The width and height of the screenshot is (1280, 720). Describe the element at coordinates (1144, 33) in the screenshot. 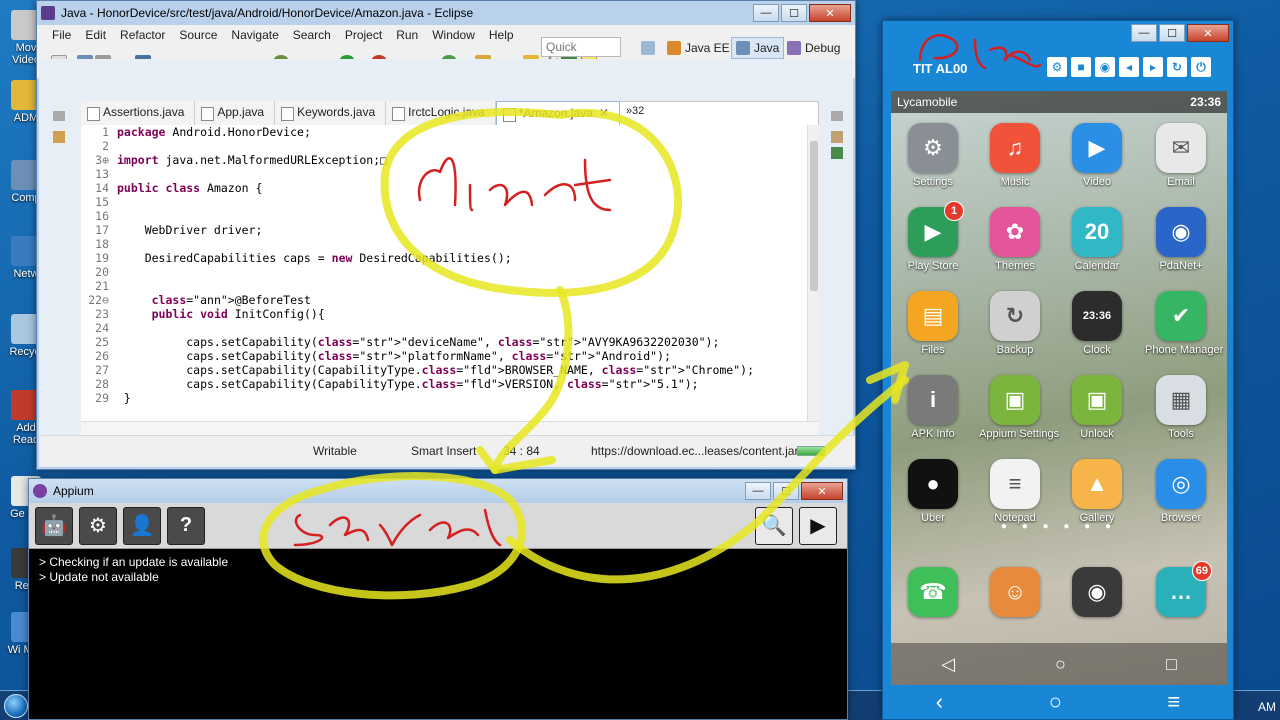

I see `phone-minimize-button: —` at that location.